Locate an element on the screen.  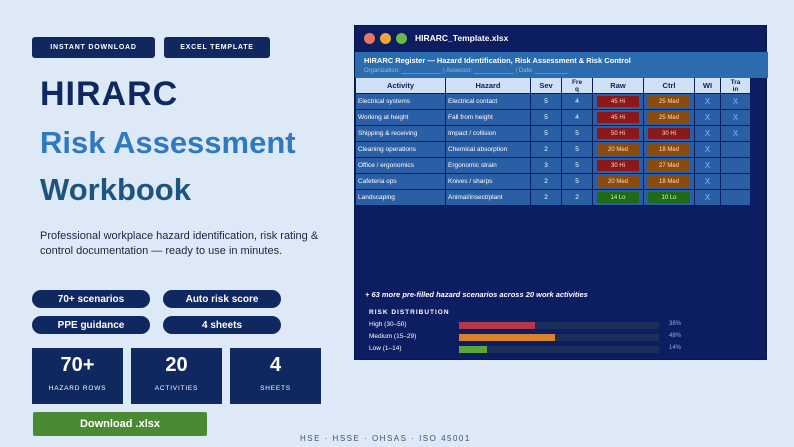
table-cell-hazard: Electrical contact is located at coordinates (488, 102).